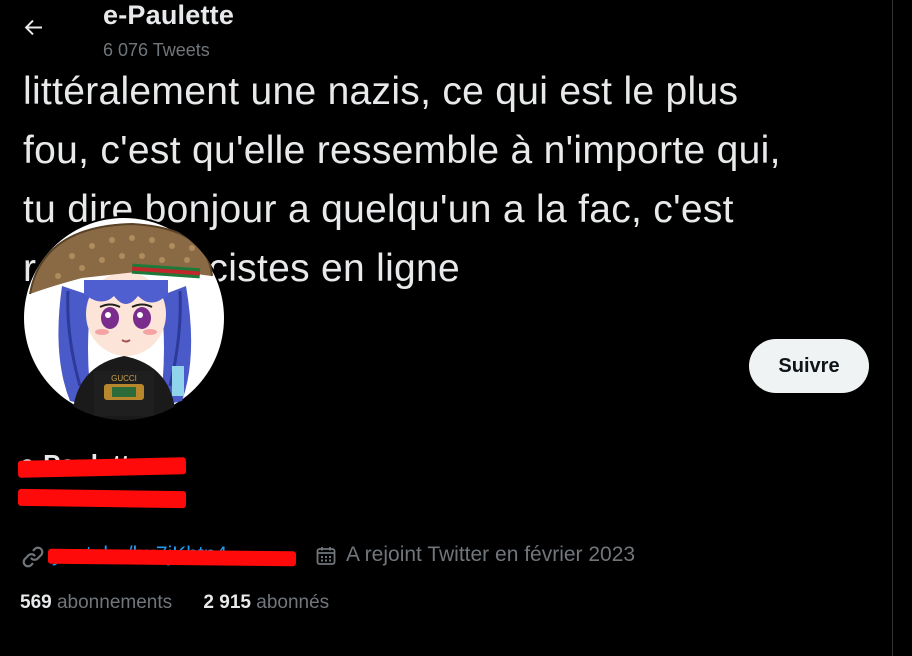 Image resolution: width=912 pixels, height=656 pixels. What do you see at coordinates (293, 602) in the screenshot?
I see `followers-label: abonnés` at bounding box center [293, 602].